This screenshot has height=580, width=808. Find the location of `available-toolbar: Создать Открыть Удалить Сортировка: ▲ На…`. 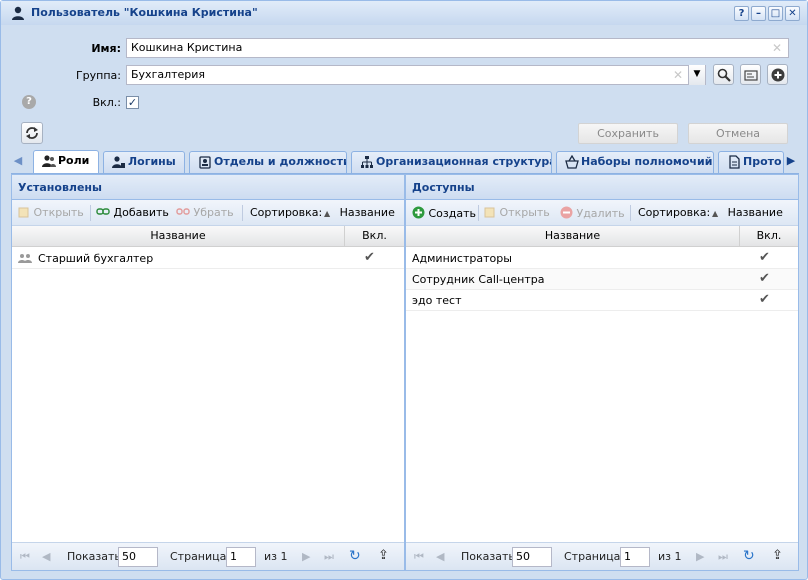

available-toolbar: Создать Открыть Удалить Сортировка: ▲ На… is located at coordinates (602, 213).